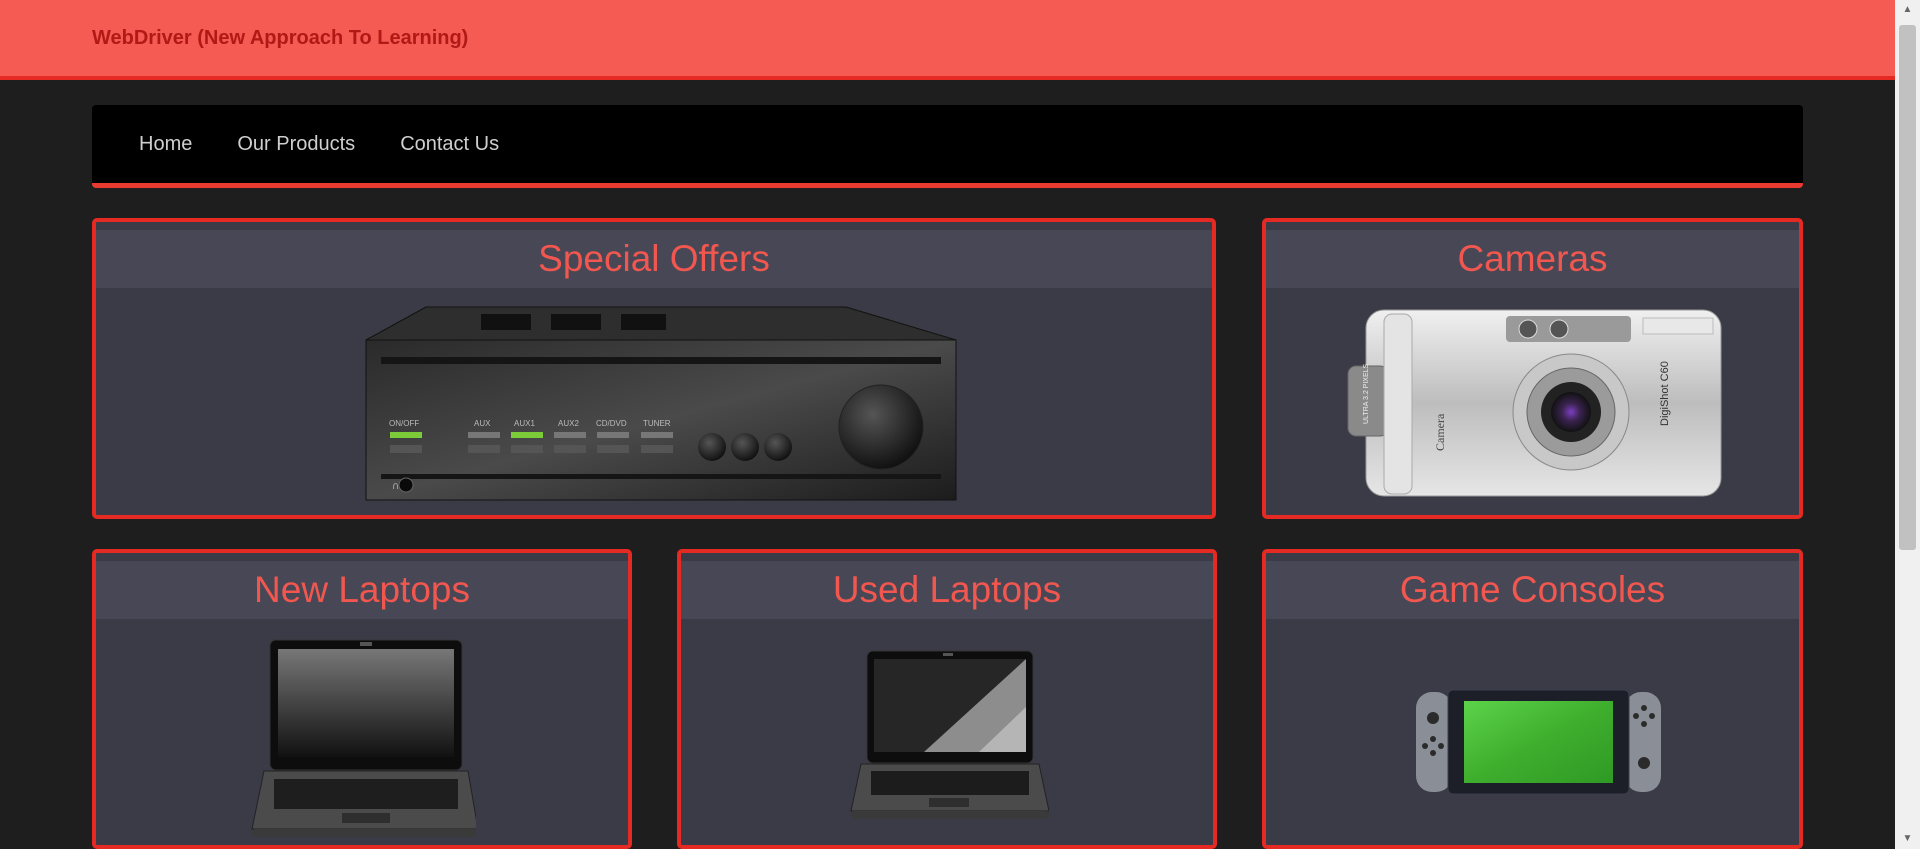  What do you see at coordinates (362, 590) in the screenshot?
I see `new-laptops-title: New Laptops` at bounding box center [362, 590].